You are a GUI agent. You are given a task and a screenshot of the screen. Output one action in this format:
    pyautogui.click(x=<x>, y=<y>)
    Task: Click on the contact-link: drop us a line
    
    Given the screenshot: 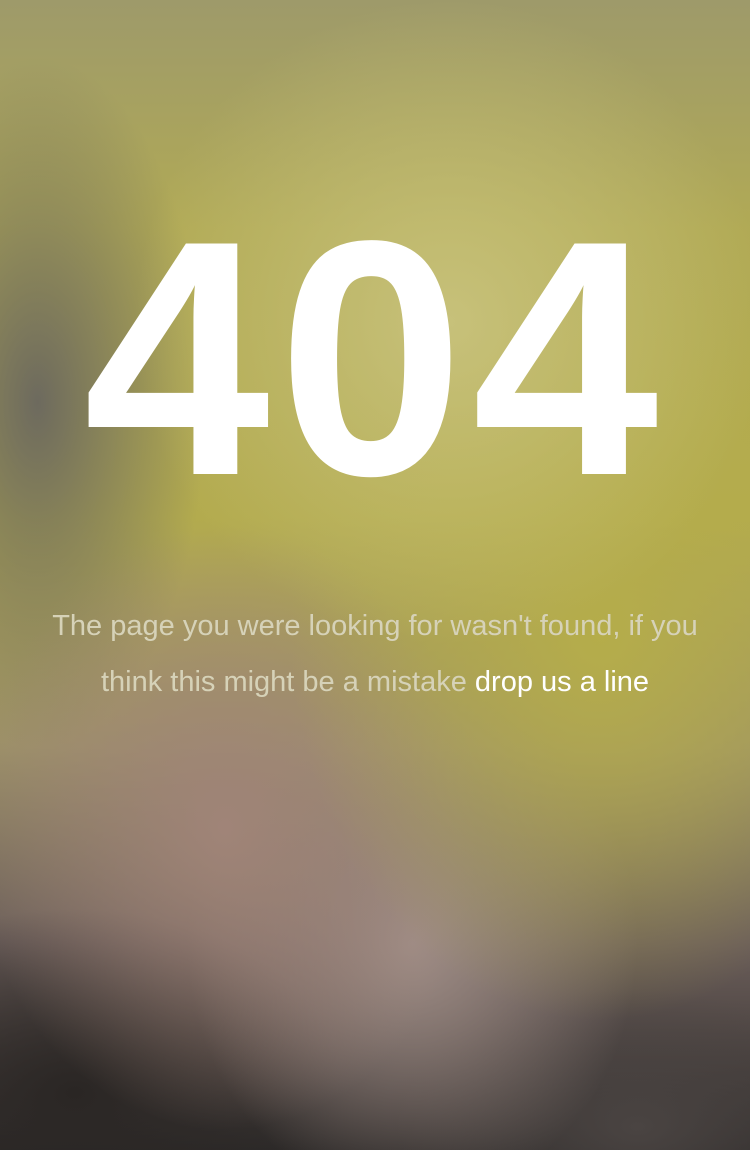 What is the action you would take?
    pyautogui.click(x=562, y=682)
    